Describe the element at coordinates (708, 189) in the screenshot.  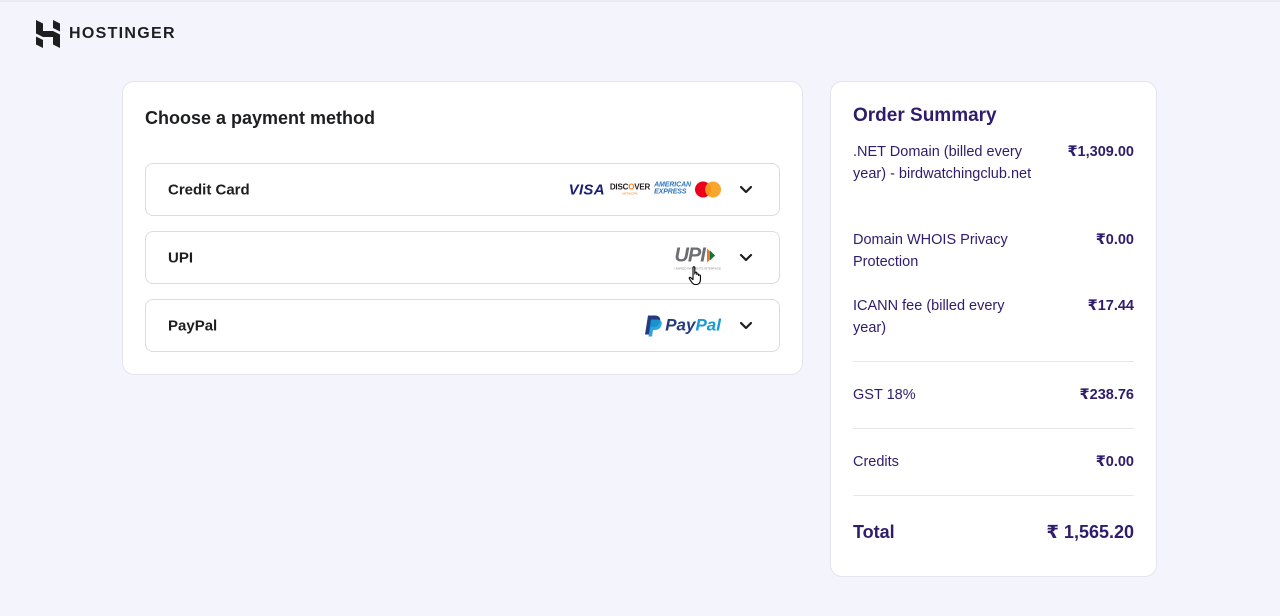
I see `mastercard-logo` at that location.